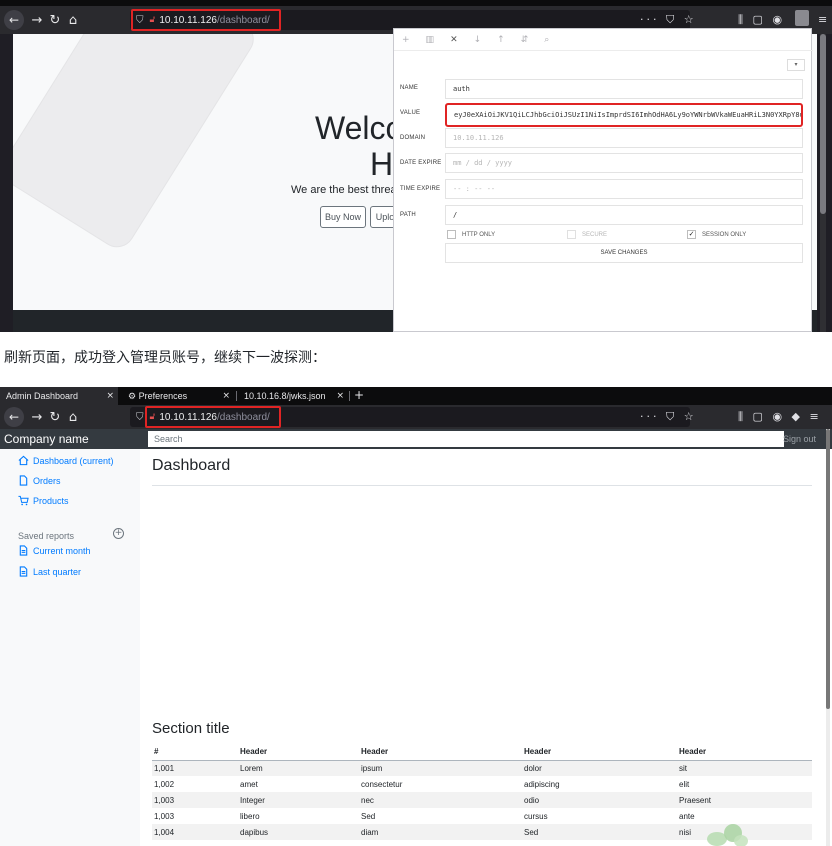 Image resolution: width=832 pixels, height=846 pixels. Describe the element at coordinates (359, 128) in the screenshot. I see `hero-heading-line1: Welco` at that location.